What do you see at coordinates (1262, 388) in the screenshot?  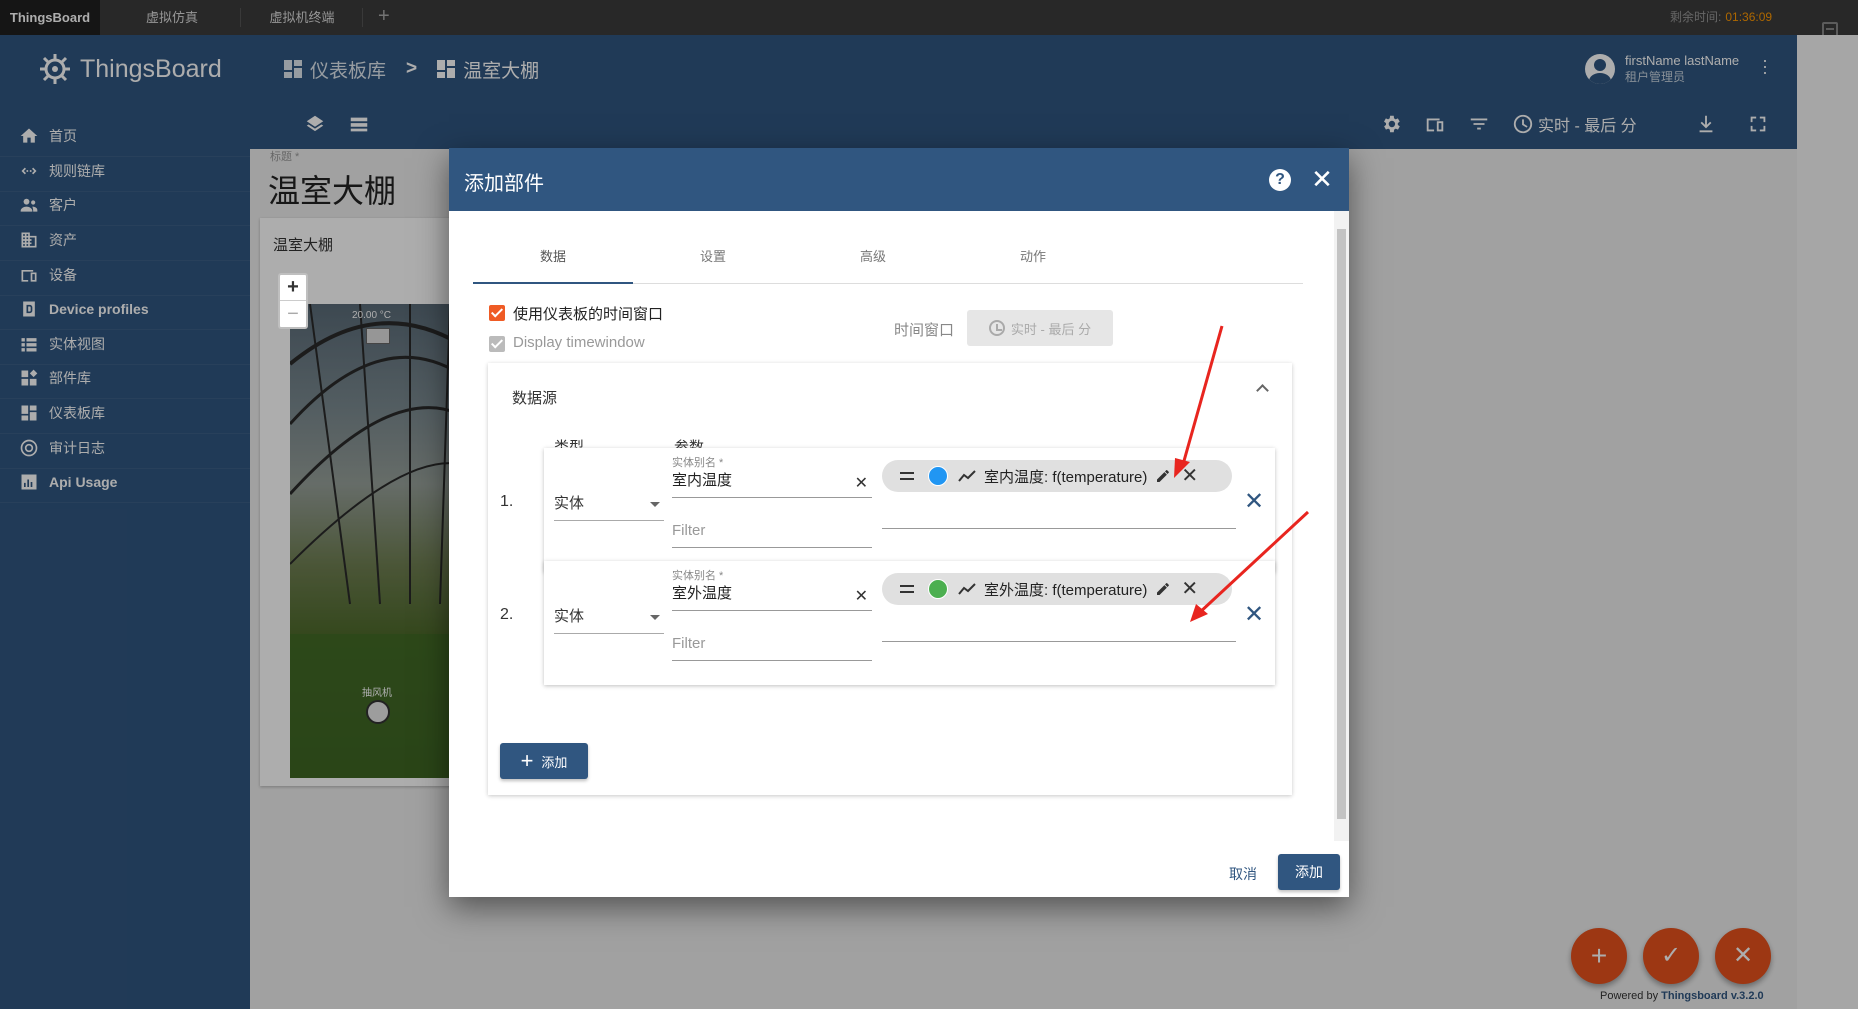 I see `chevron-up-icon` at bounding box center [1262, 388].